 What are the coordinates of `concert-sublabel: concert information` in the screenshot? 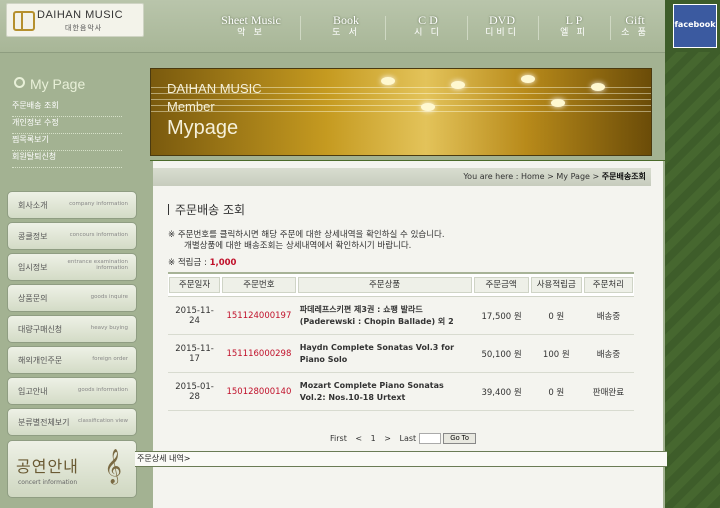 It's located at (48, 482).